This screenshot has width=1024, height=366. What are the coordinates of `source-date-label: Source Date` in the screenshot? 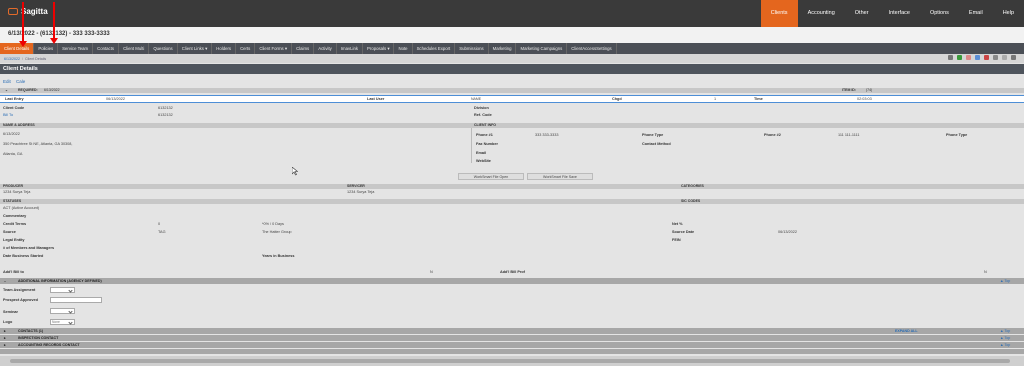 It's located at (683, 232).